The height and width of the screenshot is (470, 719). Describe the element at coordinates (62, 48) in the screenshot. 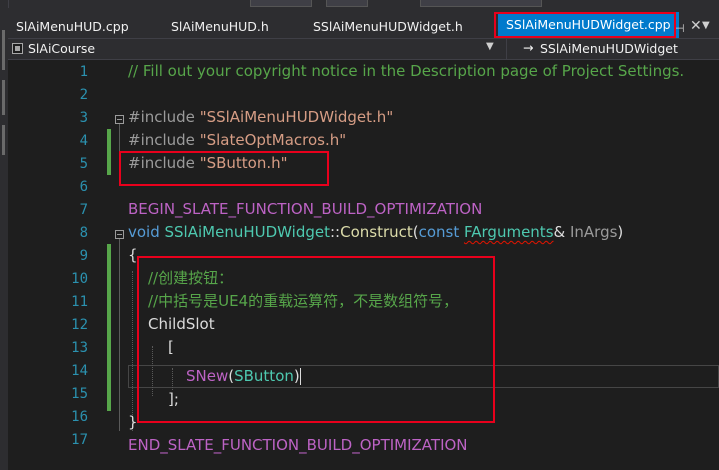

I see `scope-label: SlAiCourse` at that location.